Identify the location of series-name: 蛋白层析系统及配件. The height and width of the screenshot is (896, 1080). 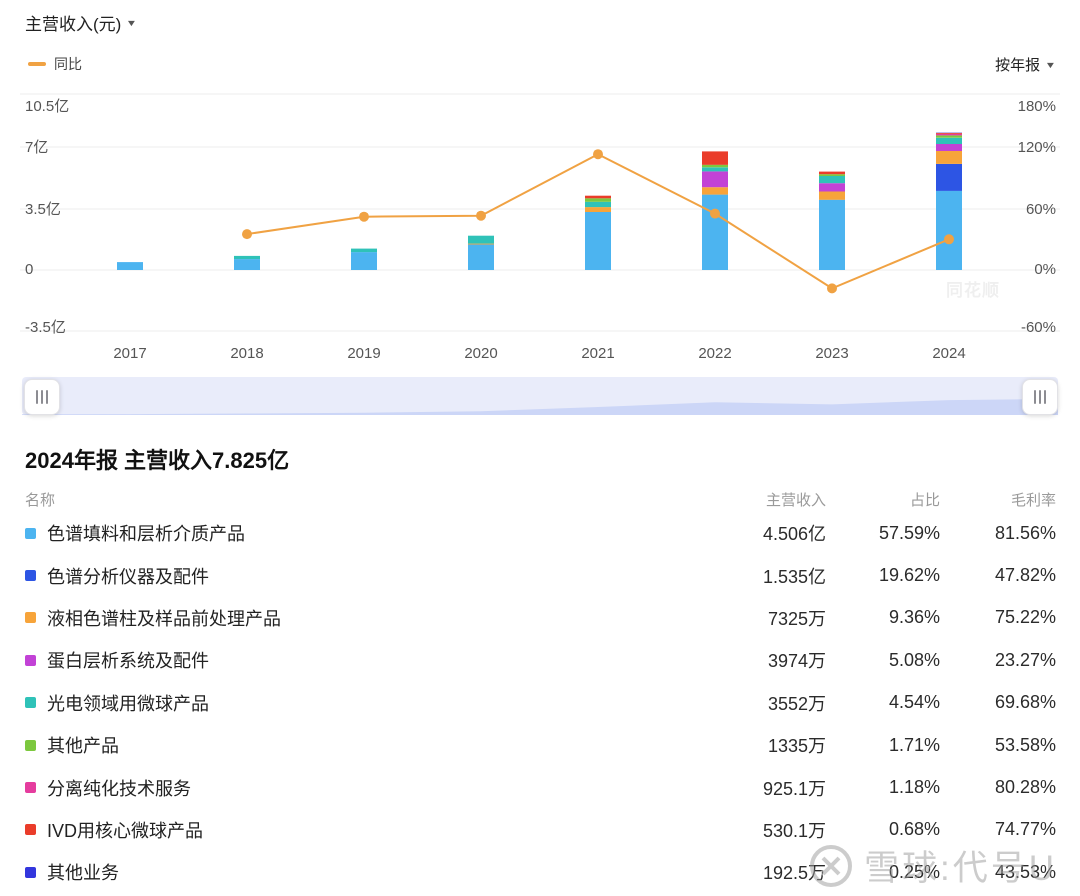
(128, 661).